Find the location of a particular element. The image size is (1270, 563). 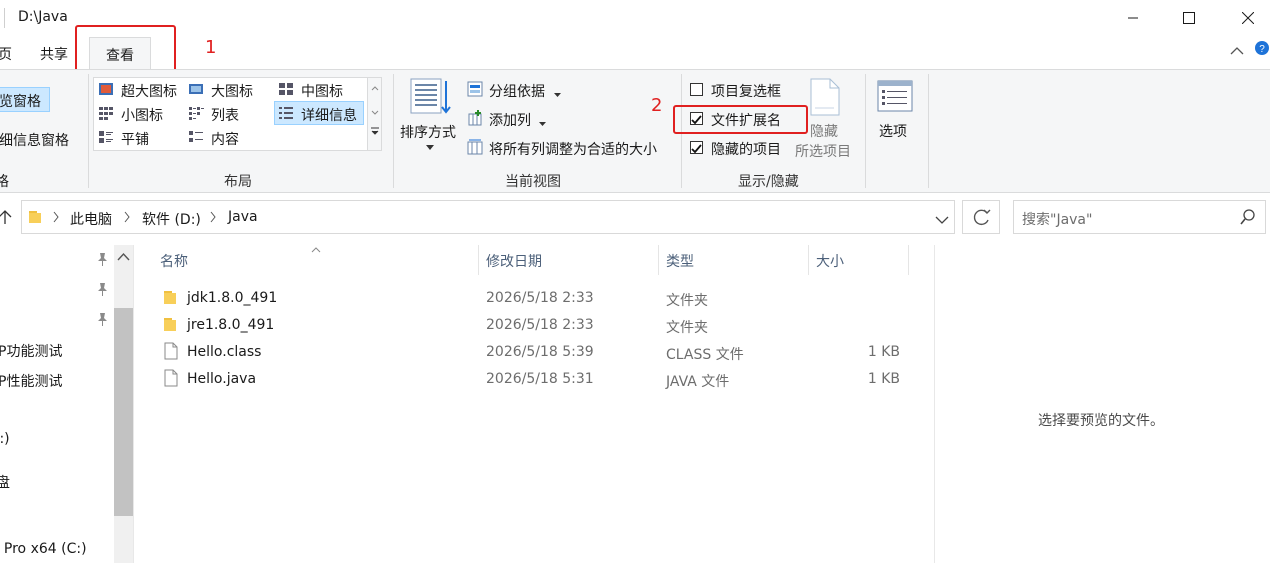

file-name: Hello.class is located at coordinates (224, 352).